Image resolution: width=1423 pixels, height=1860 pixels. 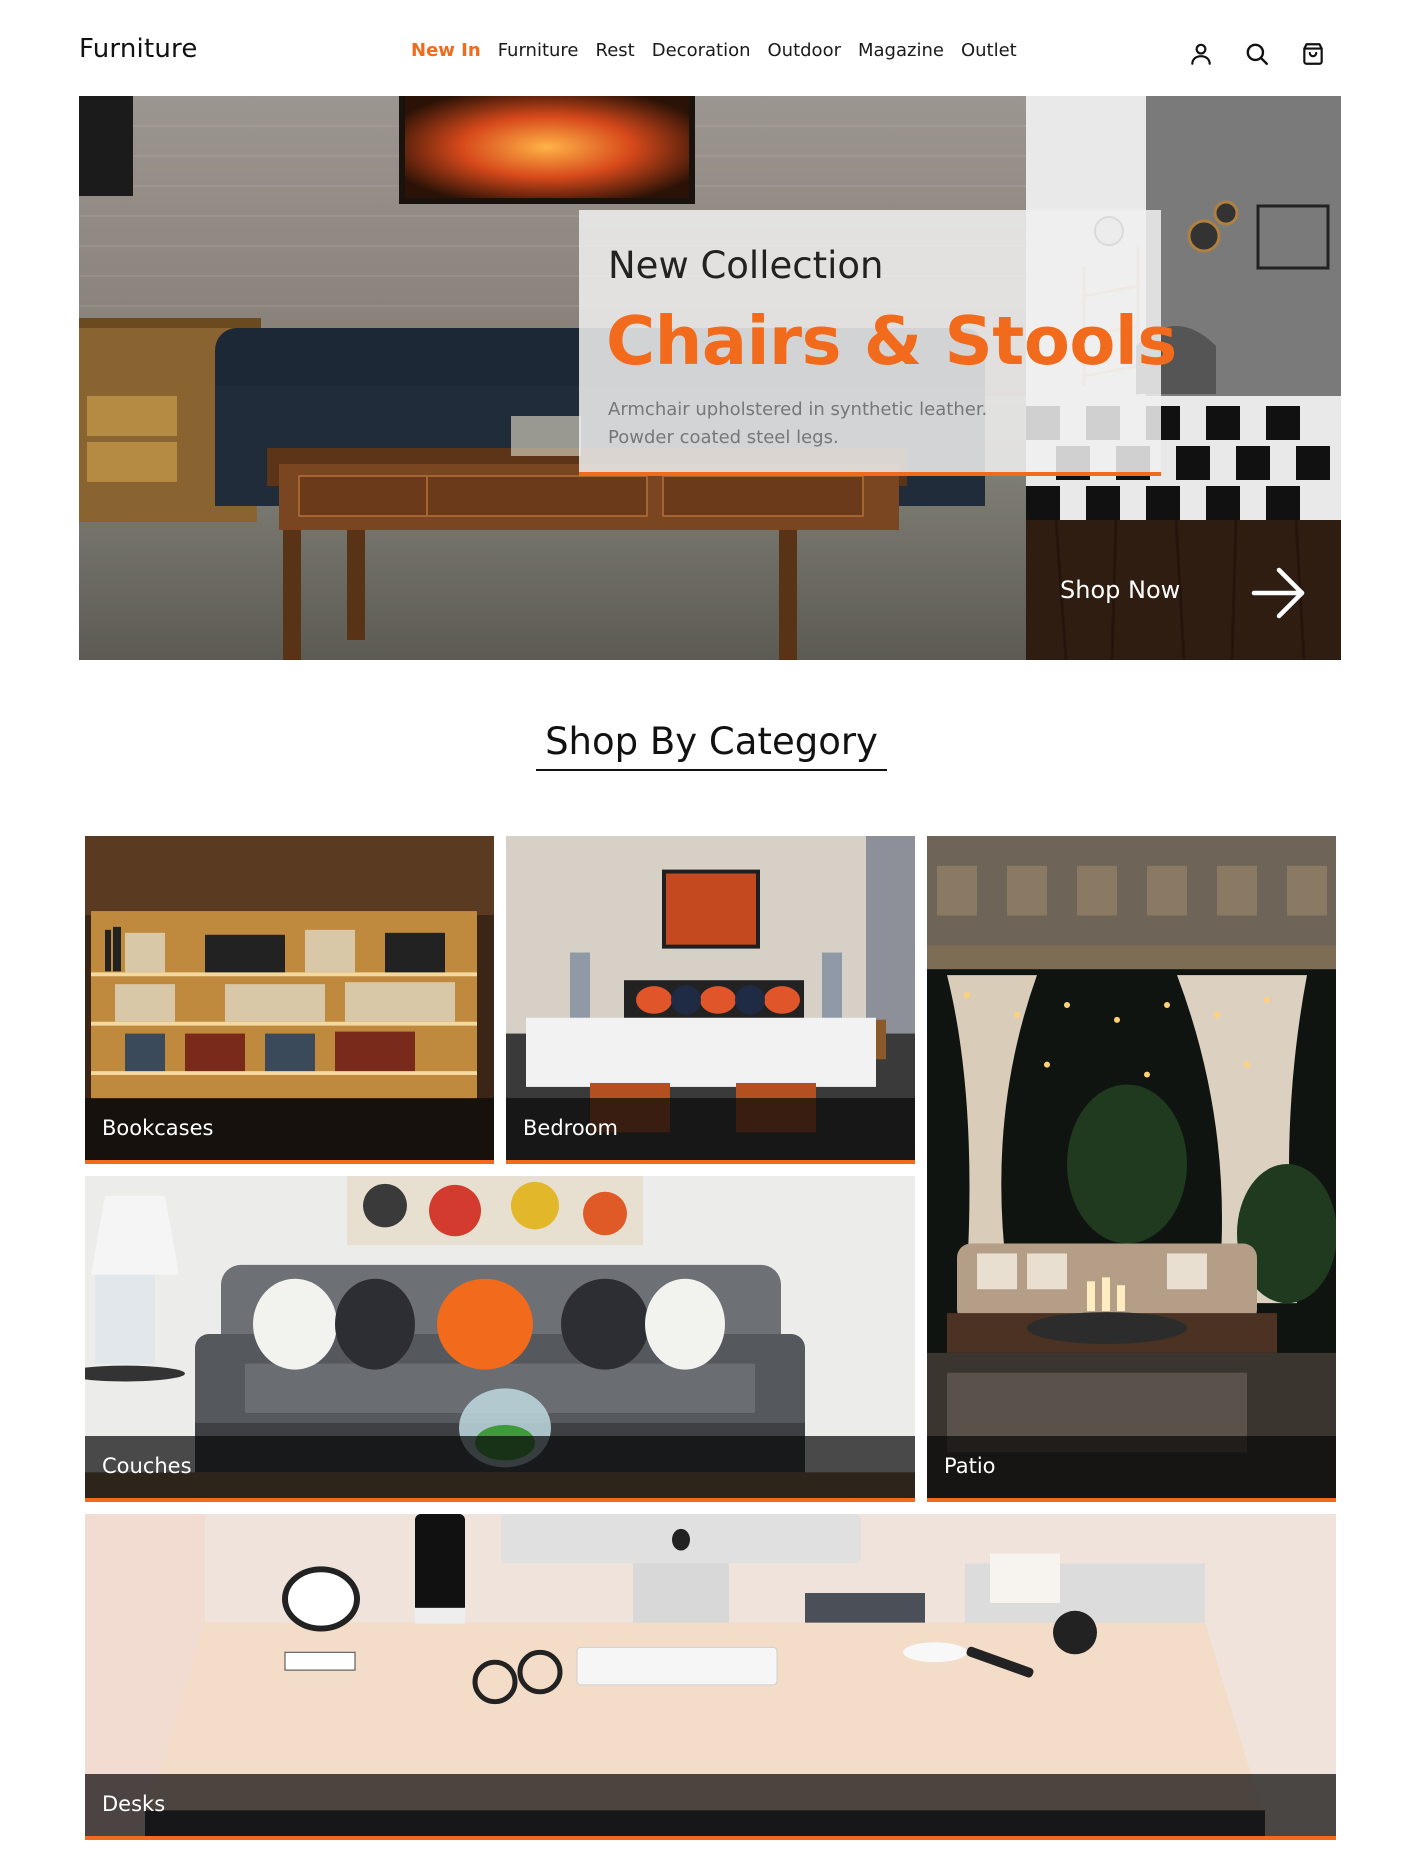 What do you see at coordinates (138, 49) in the screenshot?
I see `brand-logo: Furniture` at bounding box center [138, 49].